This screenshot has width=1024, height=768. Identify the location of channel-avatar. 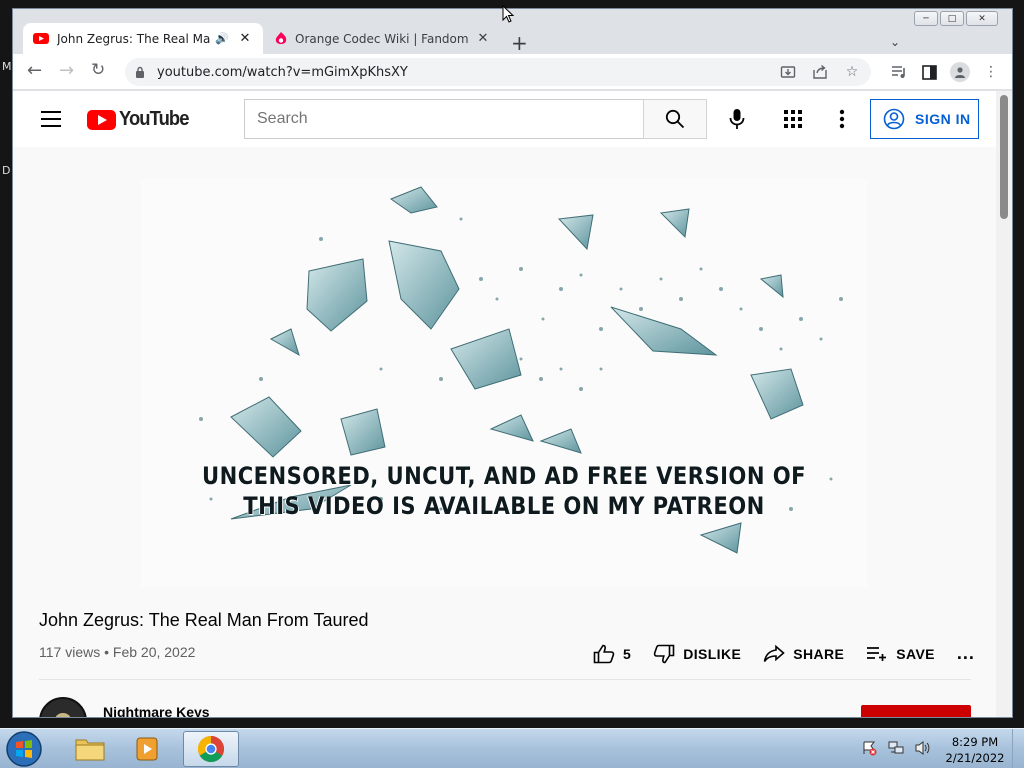
(63, 707).